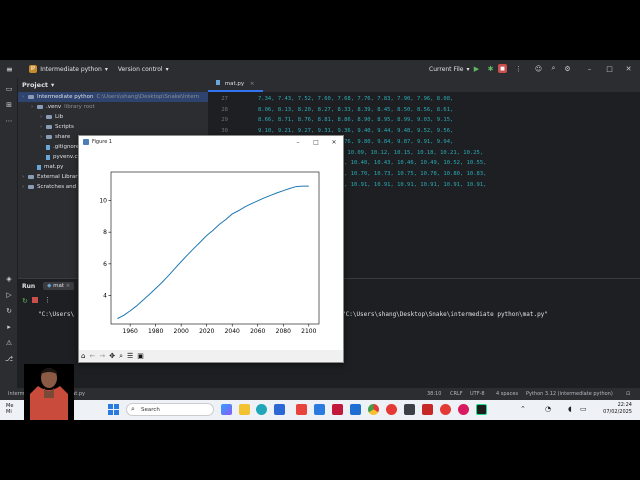  I want to click on console-command-left: "C:\Users\, so click(56, 314).